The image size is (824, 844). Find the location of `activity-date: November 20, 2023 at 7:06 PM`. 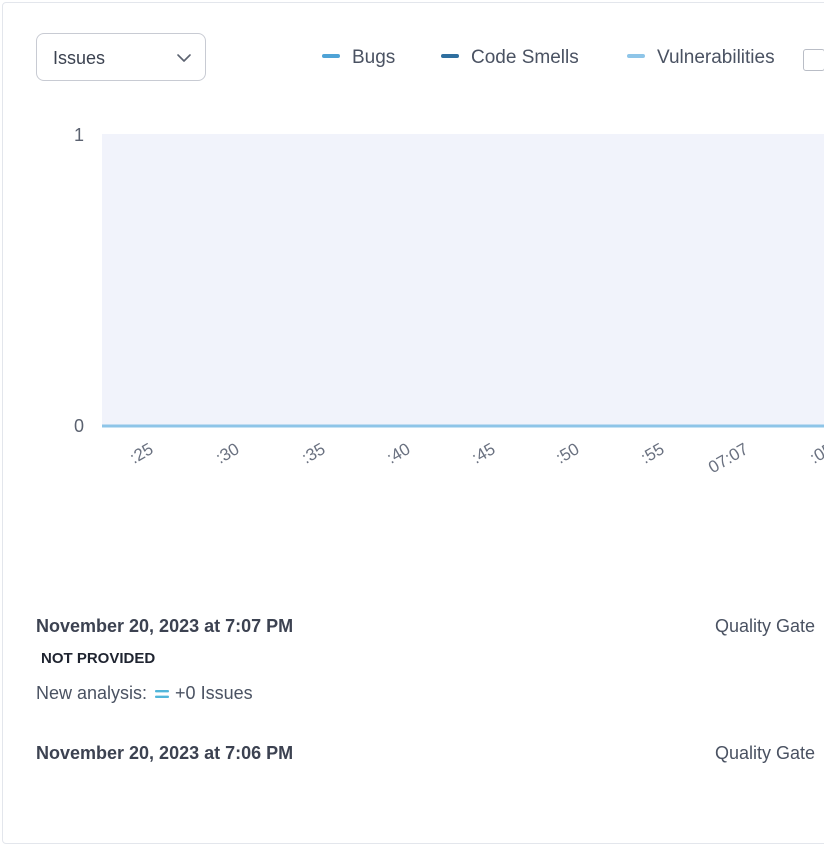

activity-date: November 20, 2023 at 7:06 PM is located at coordinates (165, 753).